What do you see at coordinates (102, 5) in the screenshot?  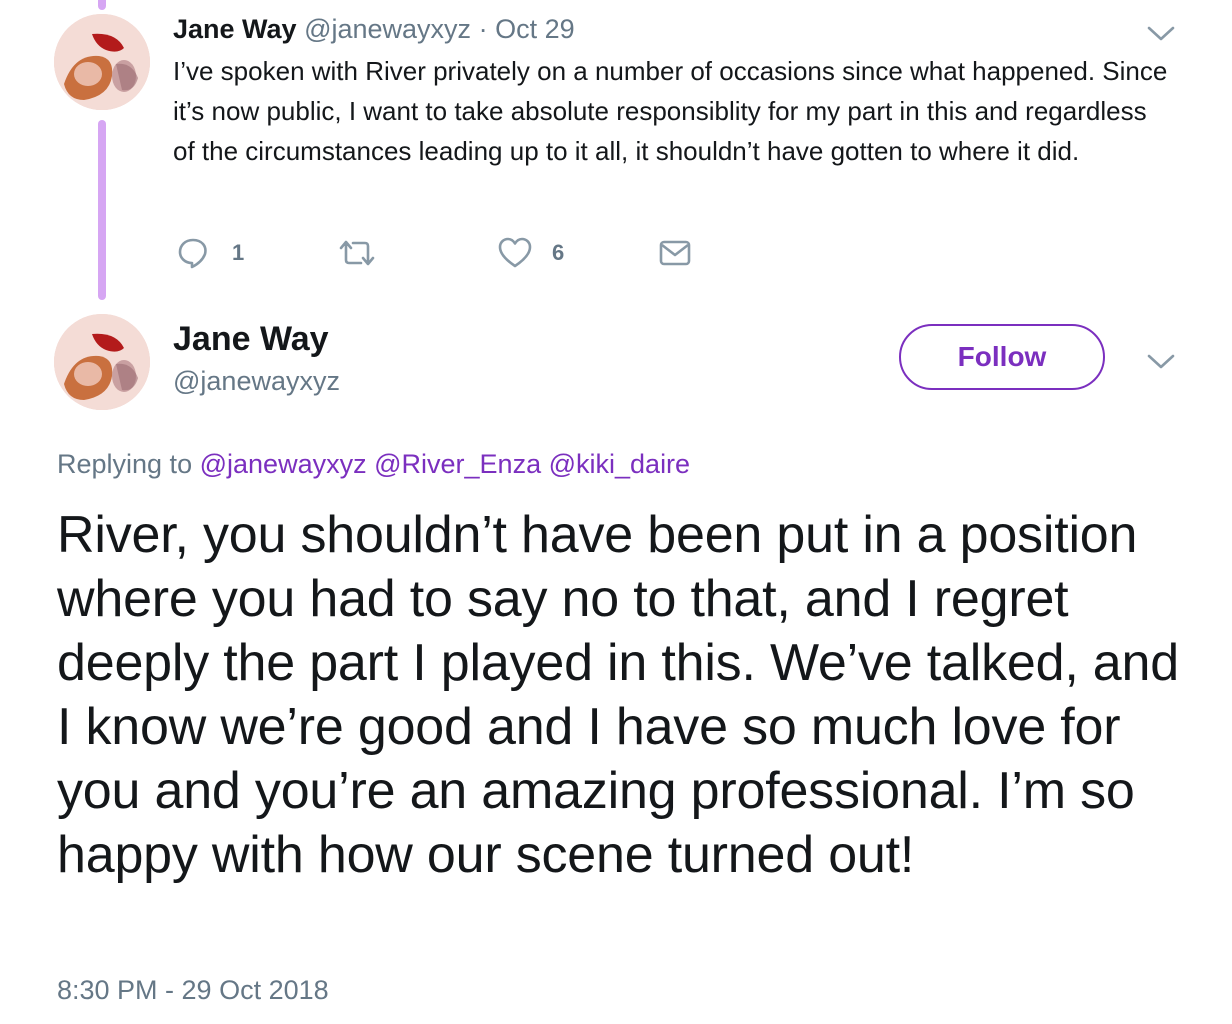 I see `thread-line-top` at bounding box center [102, 5].